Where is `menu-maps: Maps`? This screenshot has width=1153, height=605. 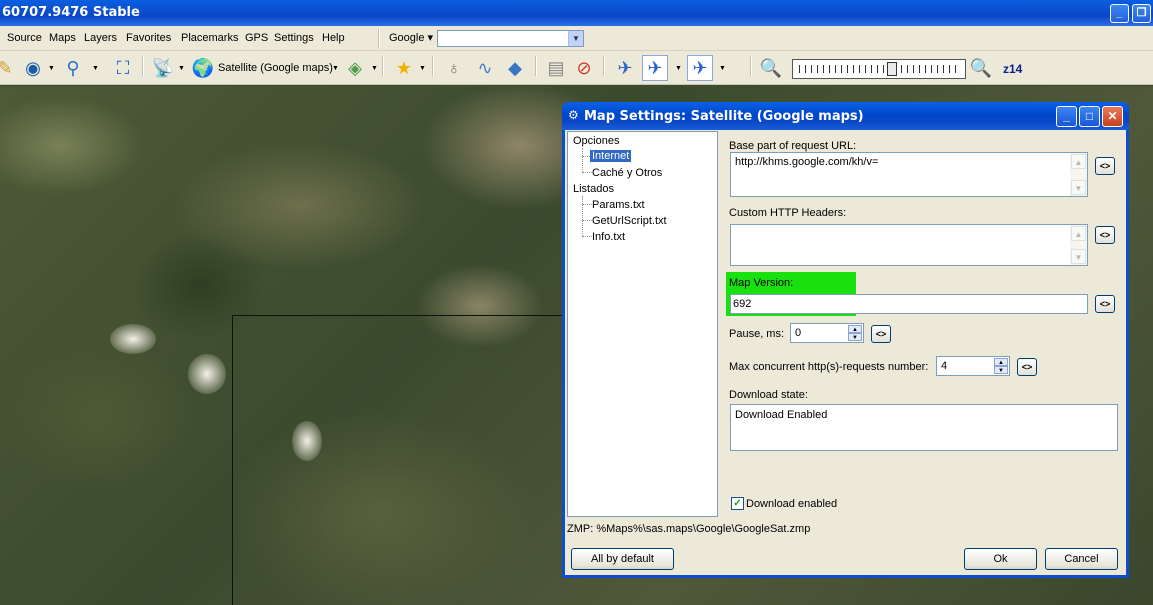 menu-maps: Maps is located at coordinates (62, 38).